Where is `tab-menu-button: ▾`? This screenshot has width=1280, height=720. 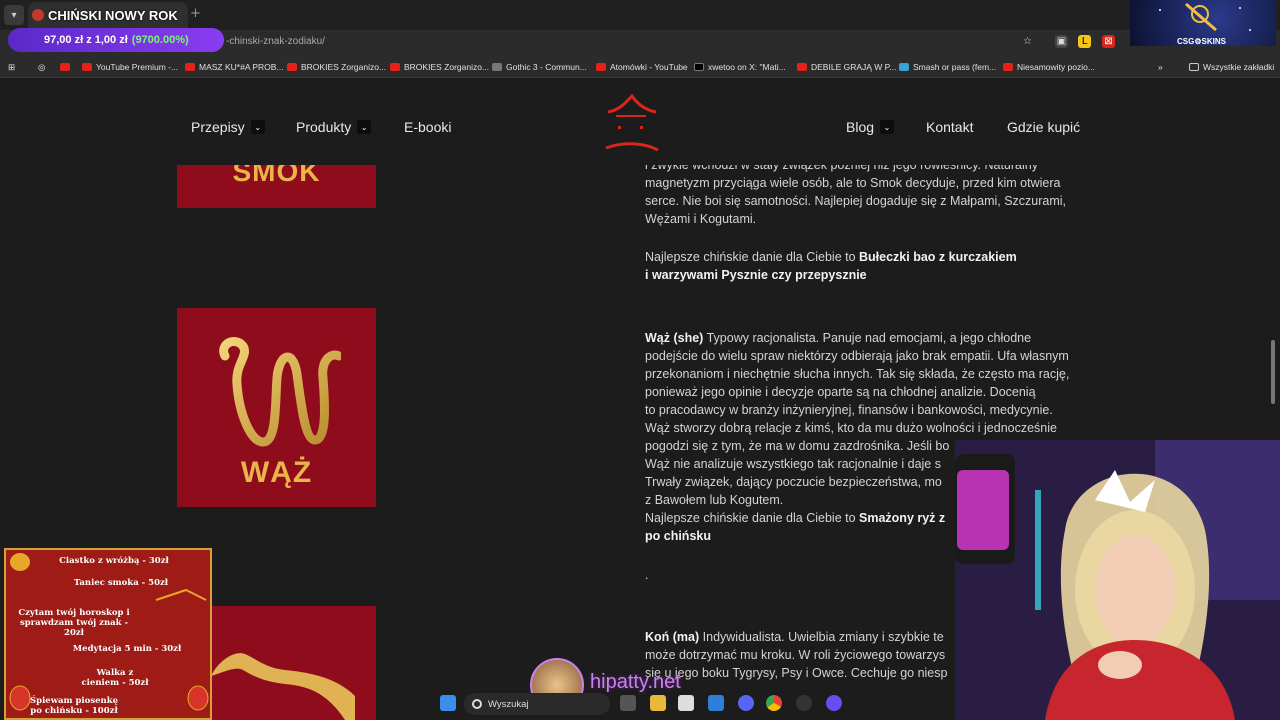 tab-menu-button: ▾ is located at coordinates (14, 15).